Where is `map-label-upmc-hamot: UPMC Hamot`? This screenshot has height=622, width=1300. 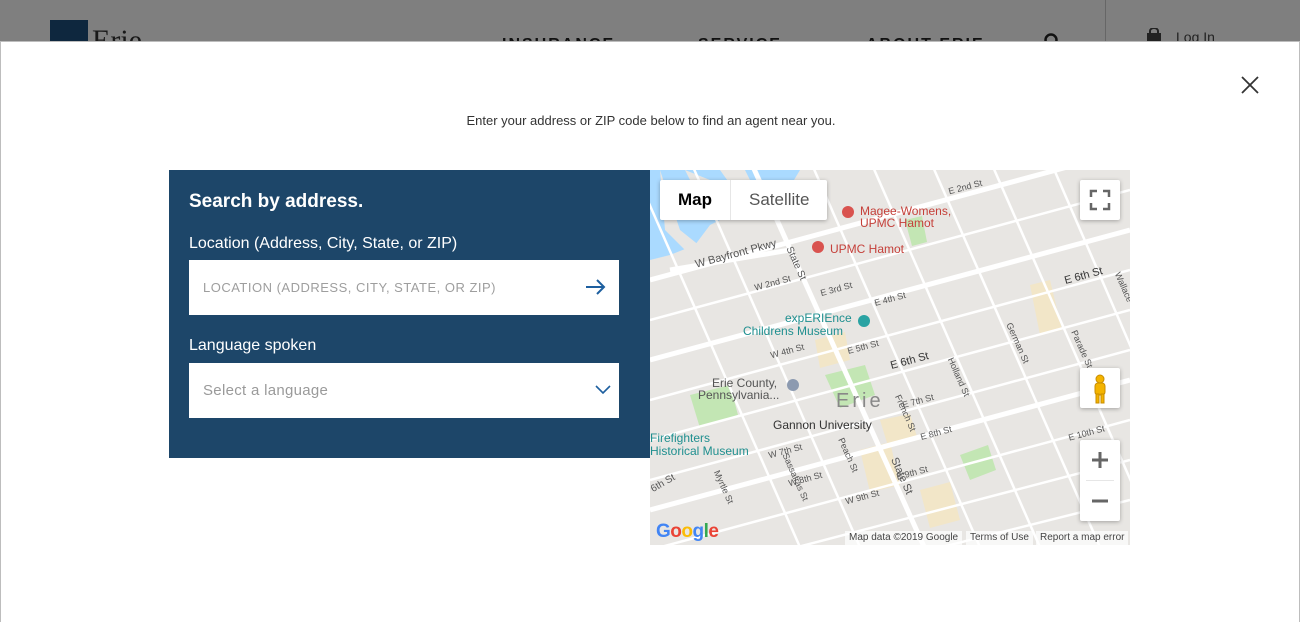
map-label-upmc-hamot: UPMC Hamot is located at coordinates (867, 249).